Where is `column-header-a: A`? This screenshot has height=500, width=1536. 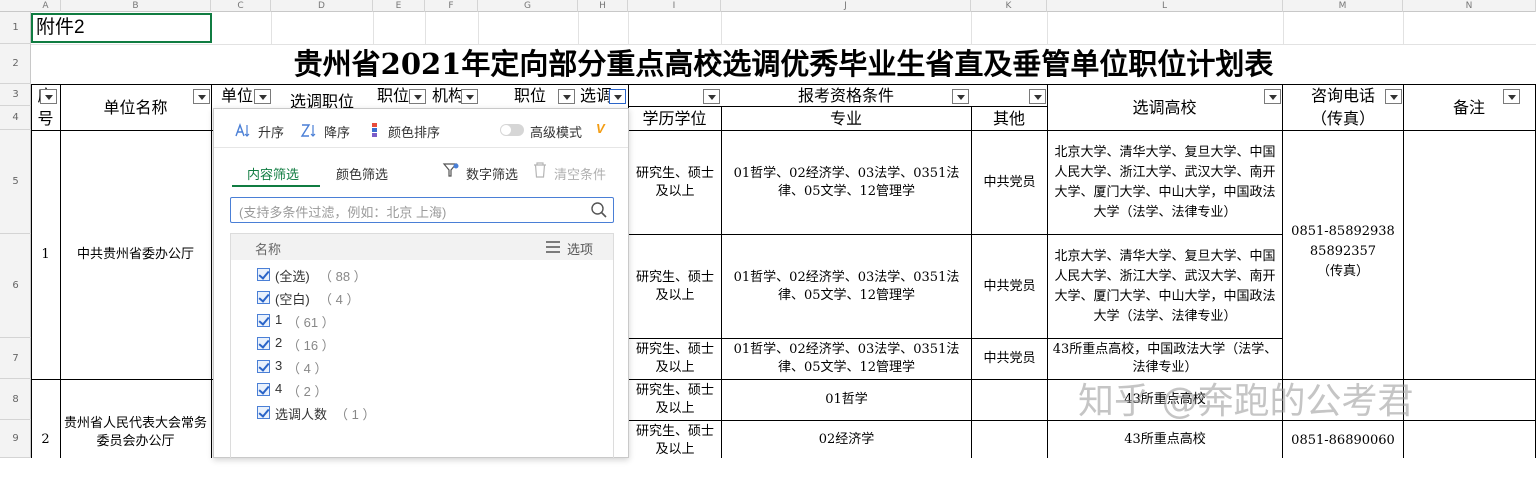 column-header-a: A is located at coordinates (46, 6).